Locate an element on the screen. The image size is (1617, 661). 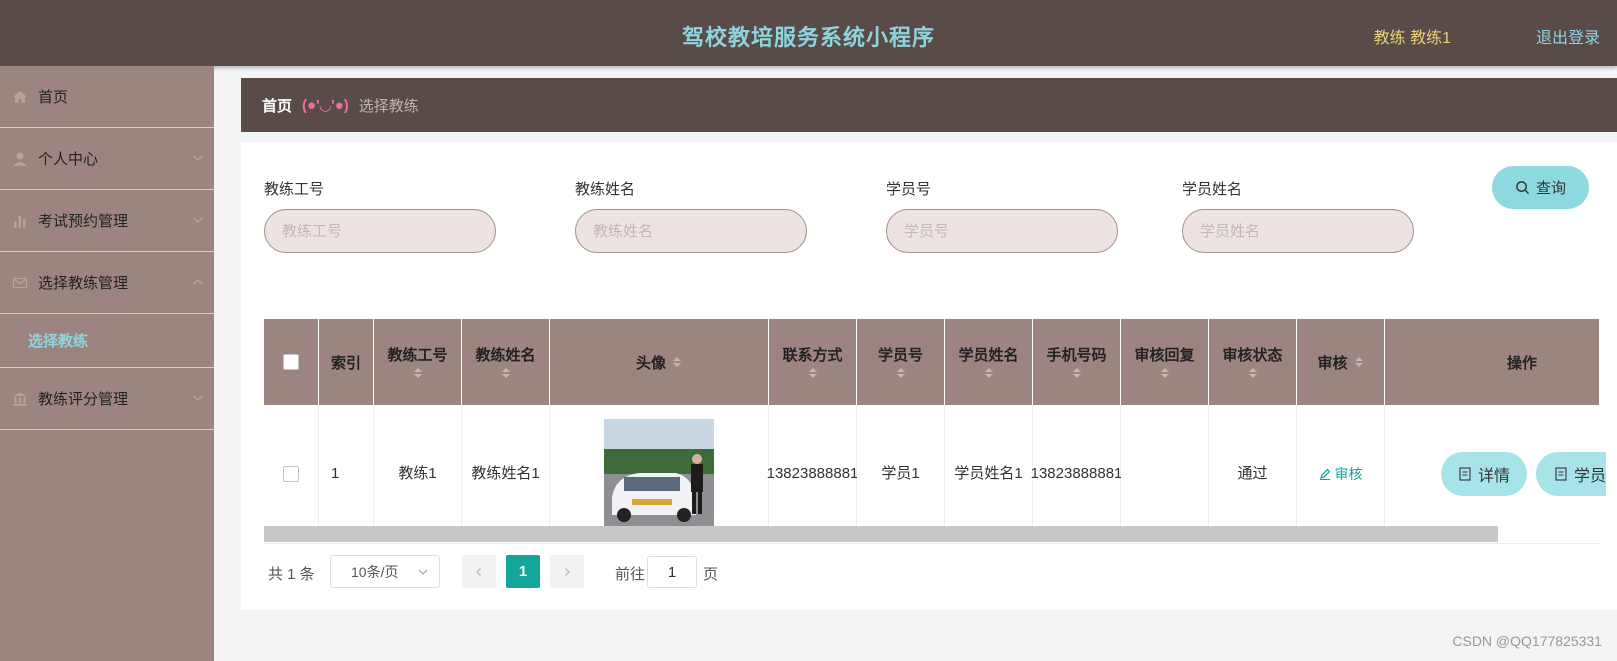
search-icon is located at coordinates (1523, 188).